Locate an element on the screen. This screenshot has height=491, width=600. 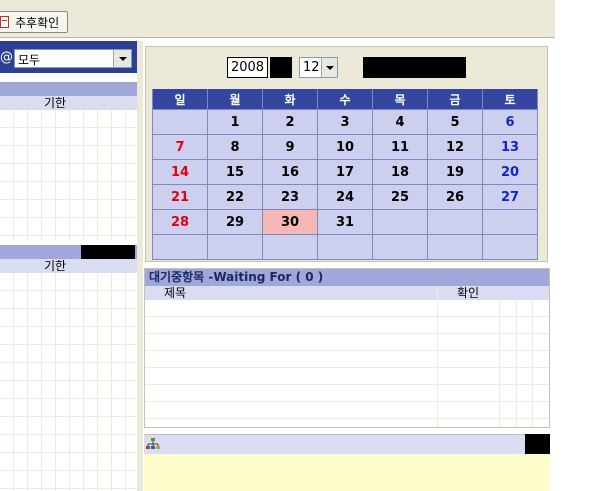
left-list2-grid is located at coordinates (68, 382).